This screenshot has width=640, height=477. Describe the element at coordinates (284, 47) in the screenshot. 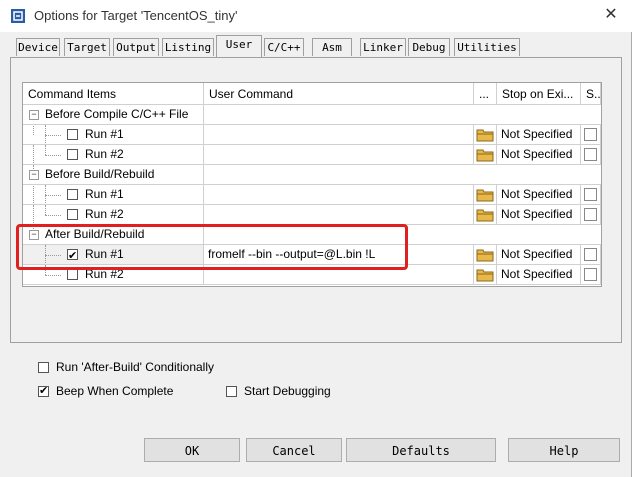

I see `tab-c-cpp: C/C++` at that location.